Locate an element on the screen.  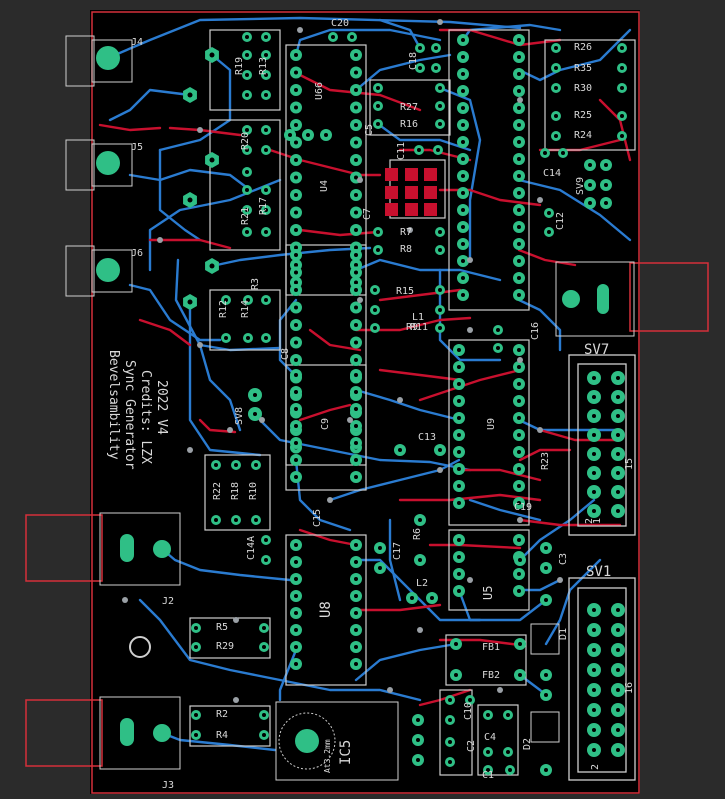
label-r13: R13 is located at coordinates (263, 66).